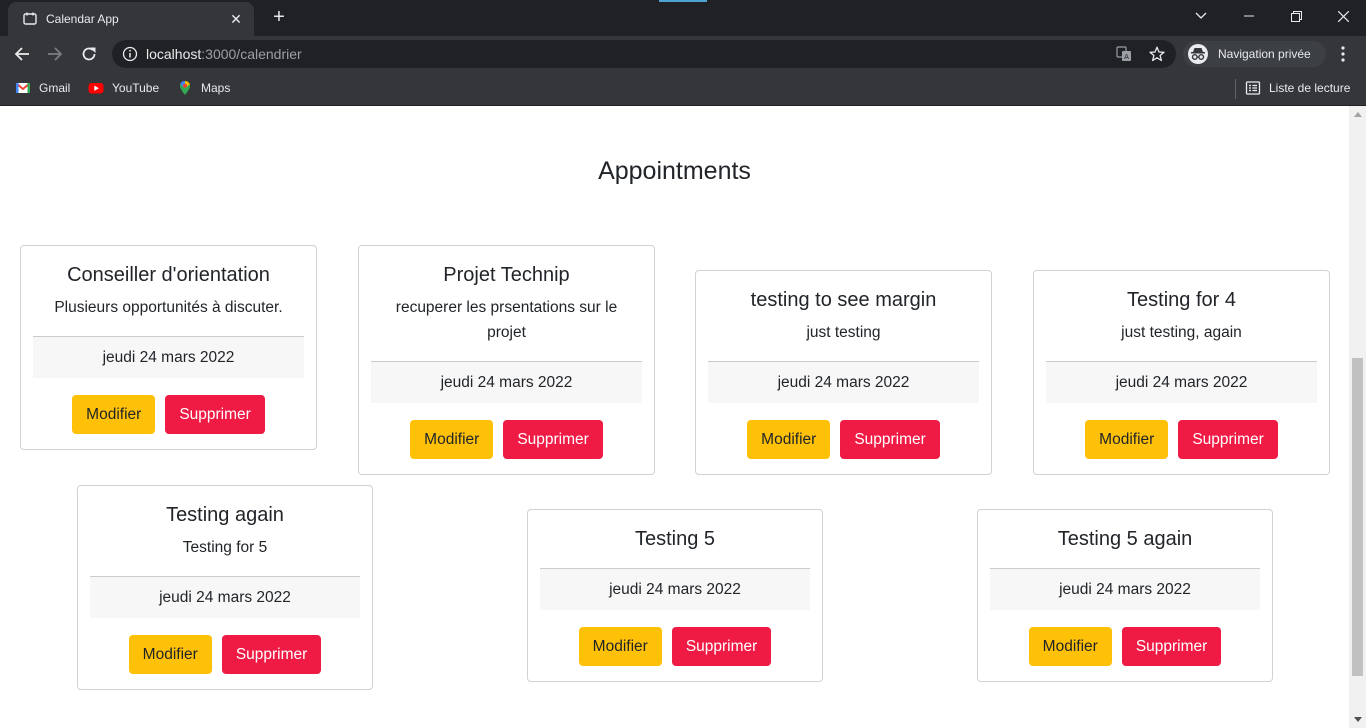  I want to click on page-title: Appointments, so click(674, 171).